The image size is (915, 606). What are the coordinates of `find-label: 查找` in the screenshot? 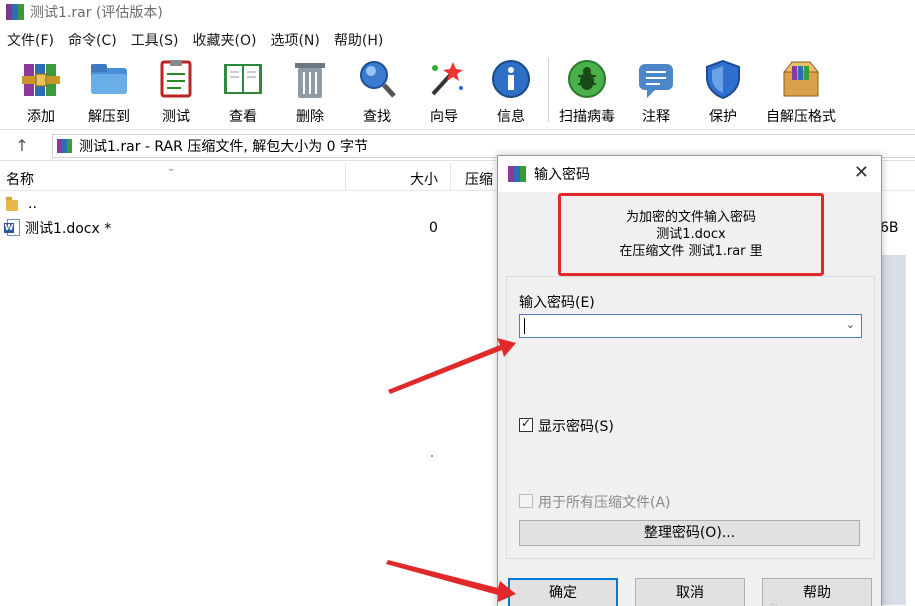 It's located at (377, 117).